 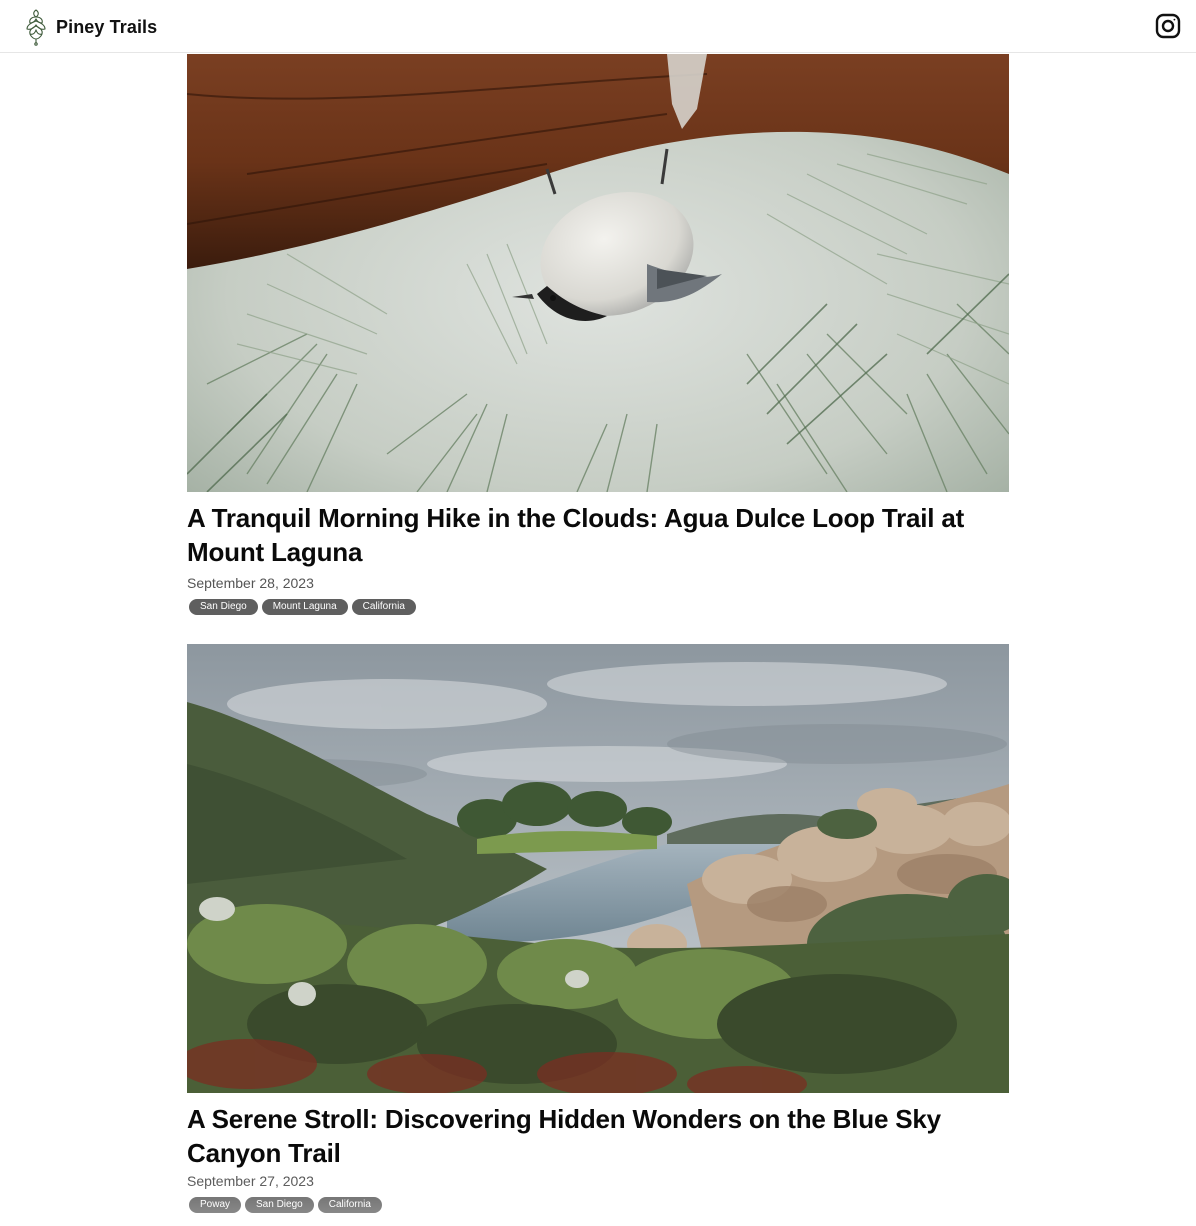 I want to click on instagram-icon, so click(x=1168, y=26).